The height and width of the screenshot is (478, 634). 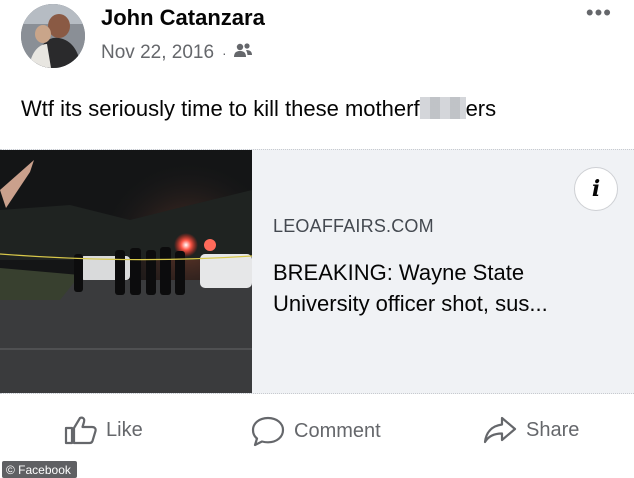 What do you see at coordinates (442, 108) in the screenshot?
I see `censor-pixelation` at bounding box center [442, 108].